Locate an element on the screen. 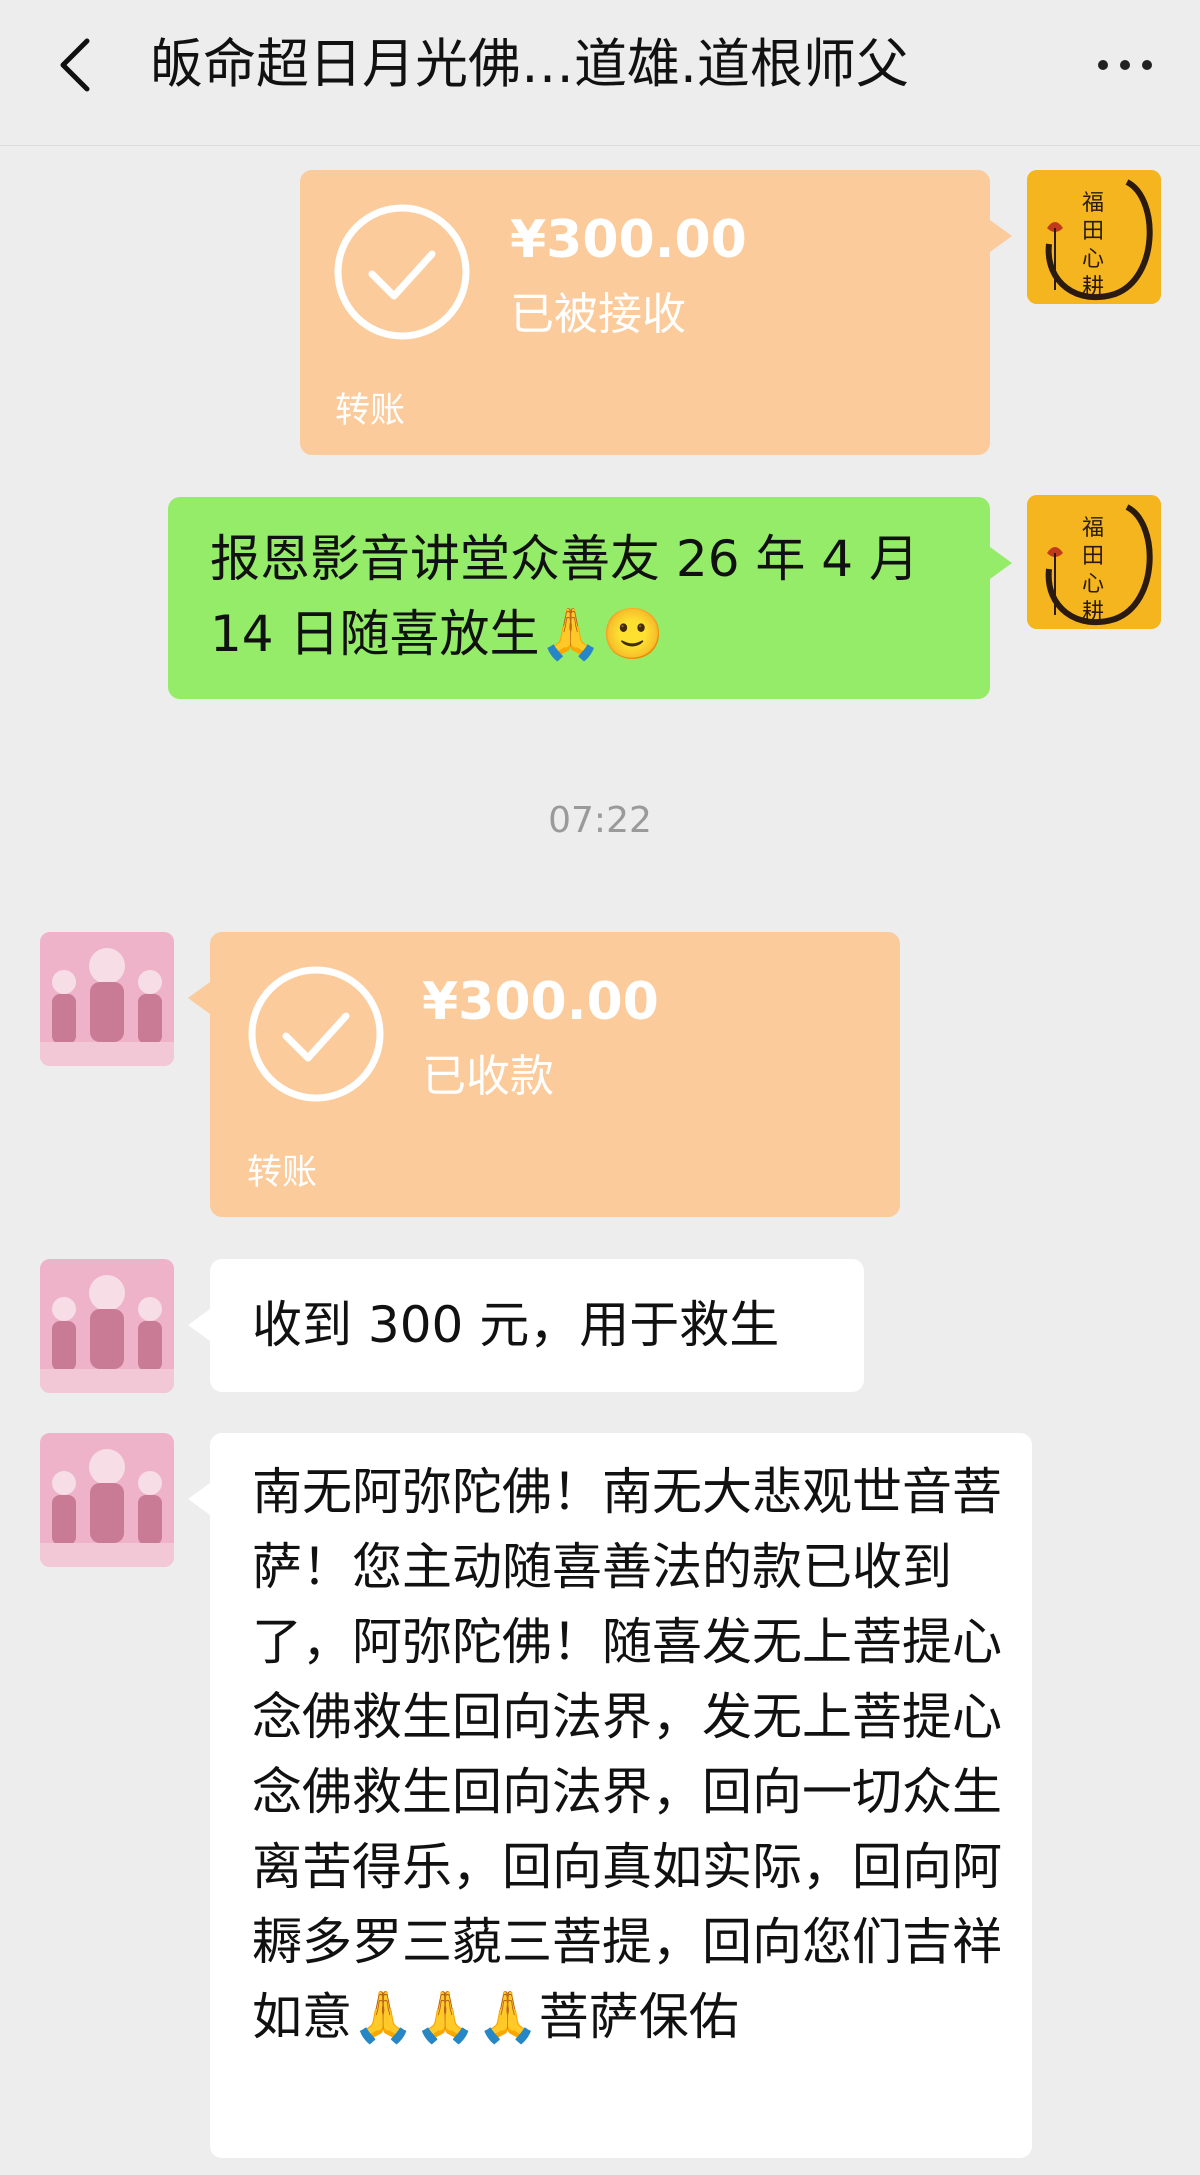  message-text: 报恩影音讲堂众善友 26 年 4 月 14 日随喜放生🙏🙂 is located at coordinates (565, 596).